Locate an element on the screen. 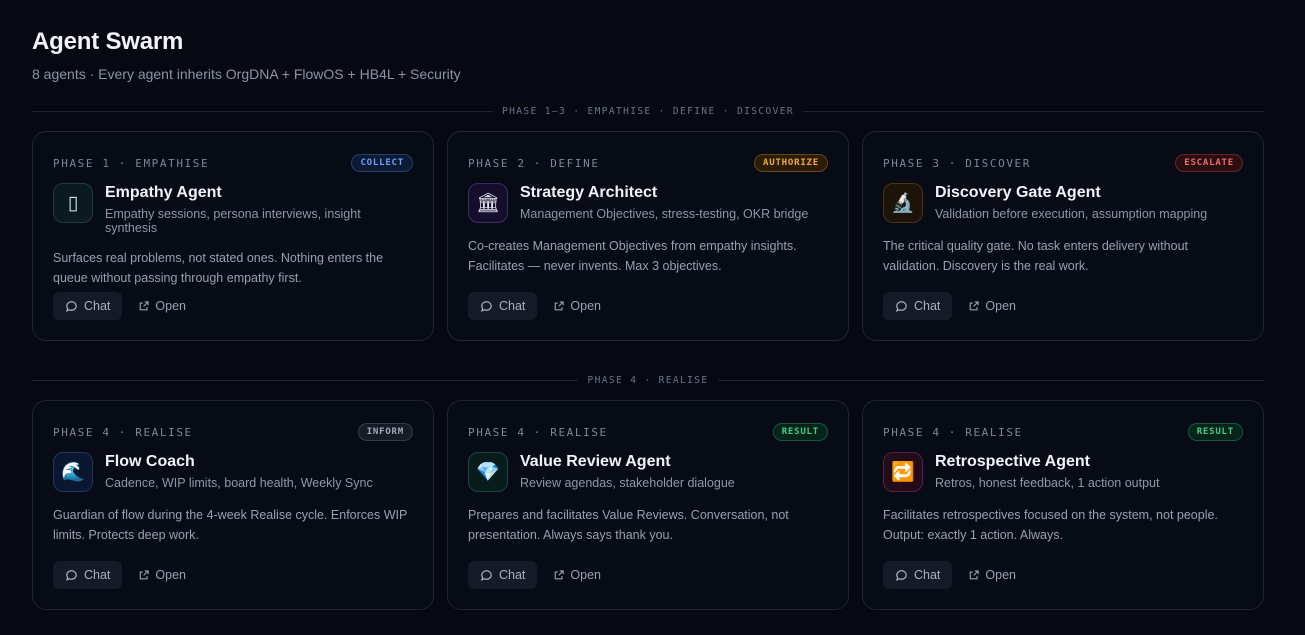 This screenshot has width=1305, height=635. agent-name: Value Review Agent is located at coordinates (595, 461).